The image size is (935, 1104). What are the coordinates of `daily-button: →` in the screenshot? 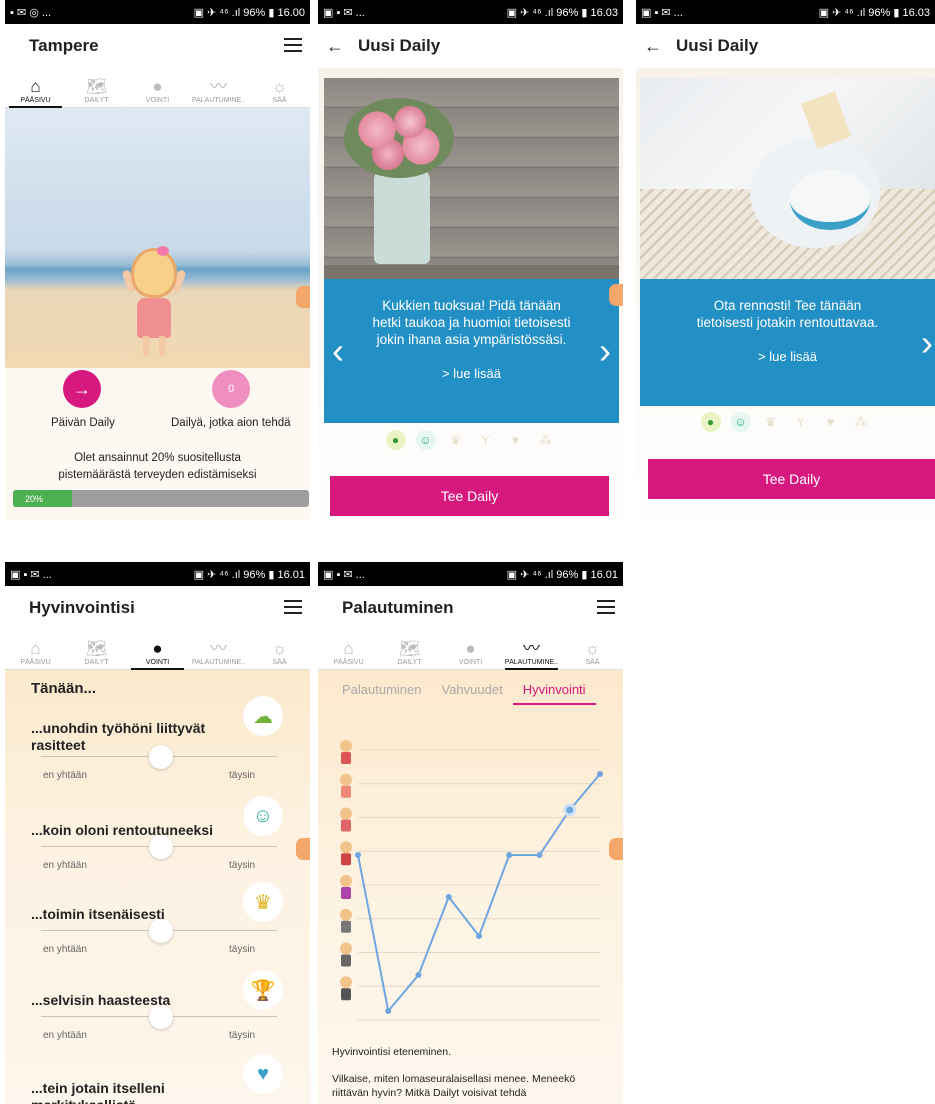 It's located at (82, 389).